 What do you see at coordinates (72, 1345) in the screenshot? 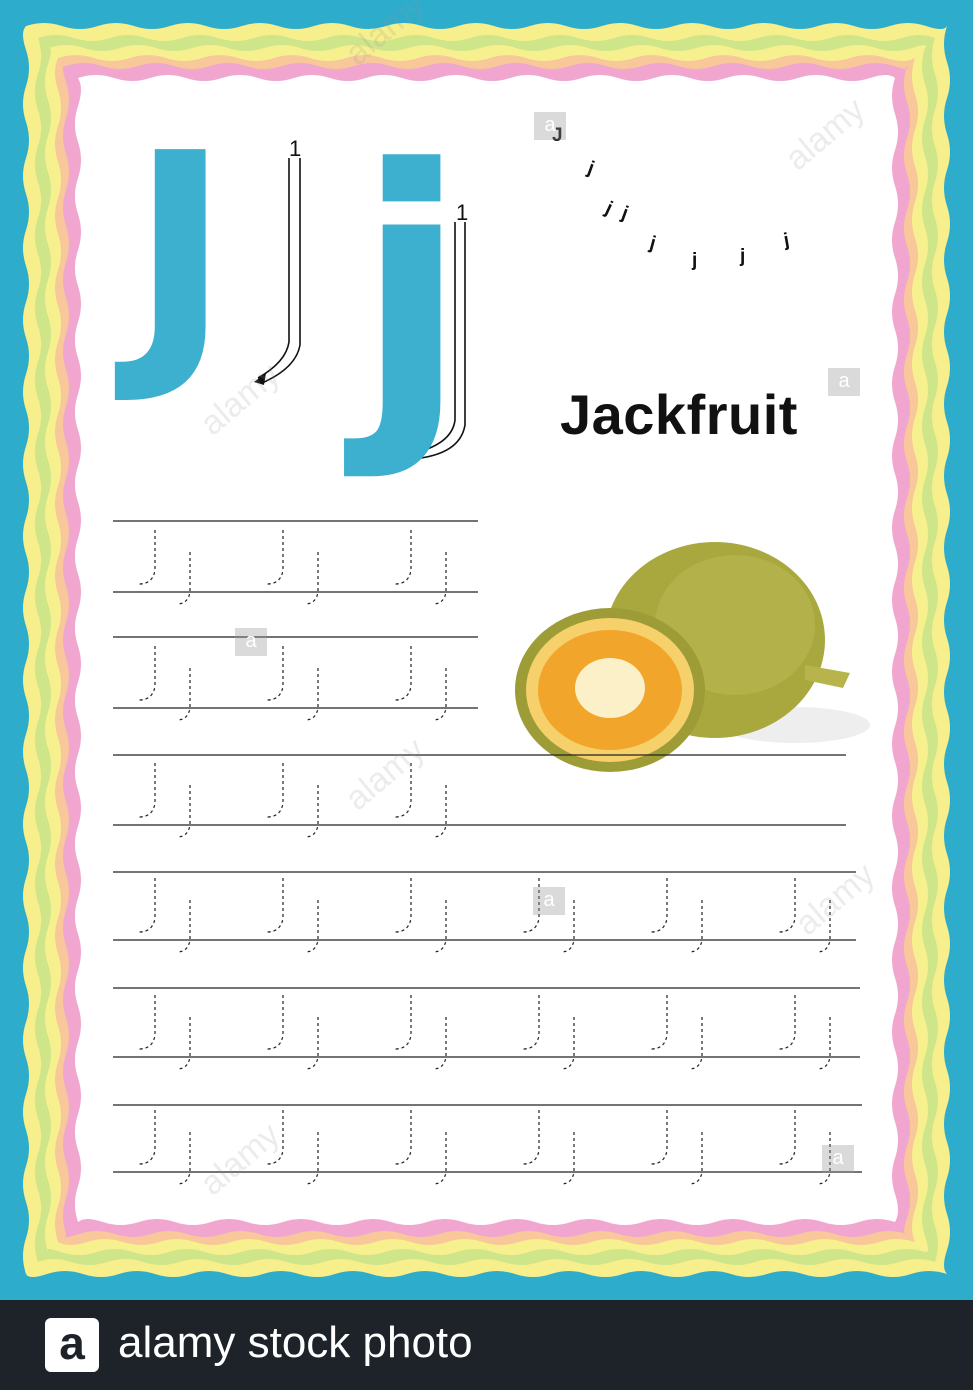
I see `alamy-logo: a` at bounding box center [72, 1345].